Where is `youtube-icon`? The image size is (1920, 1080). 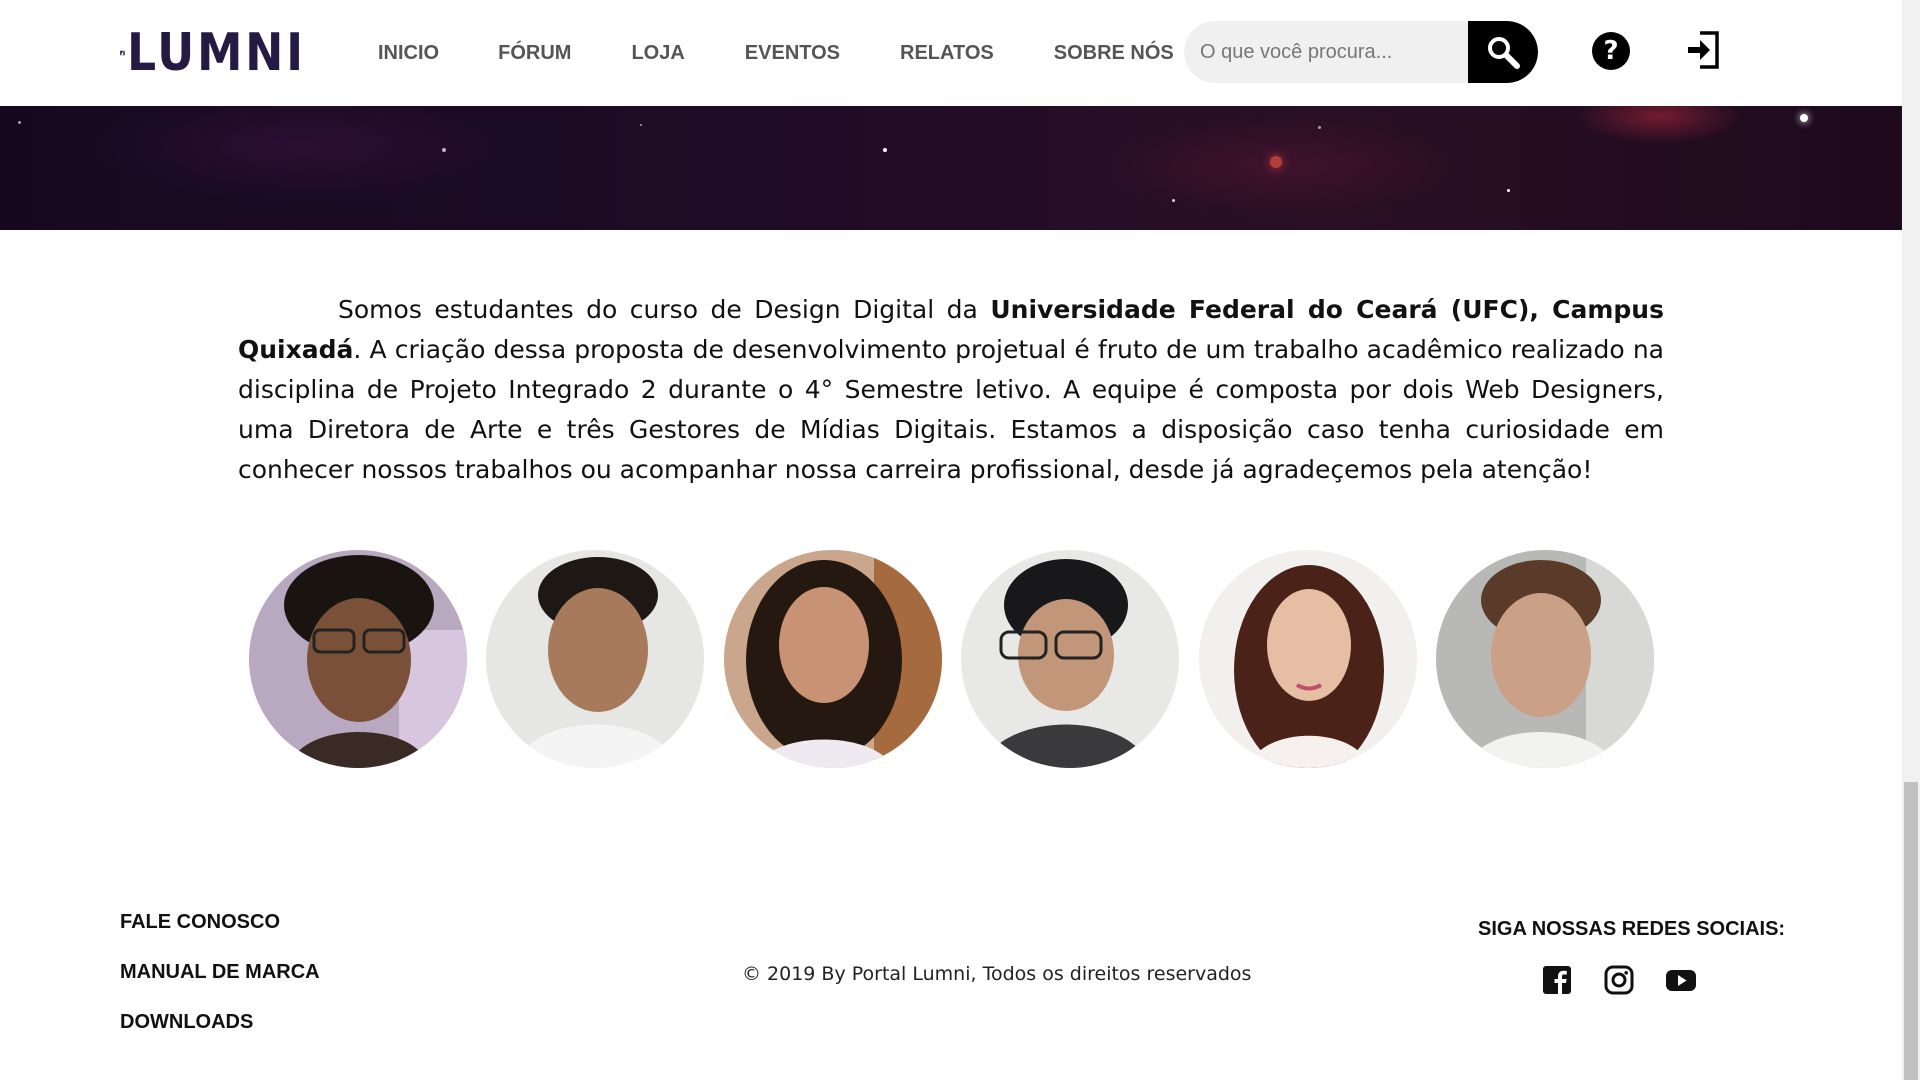 youtube-icon is located at coordinates (1681, 980).